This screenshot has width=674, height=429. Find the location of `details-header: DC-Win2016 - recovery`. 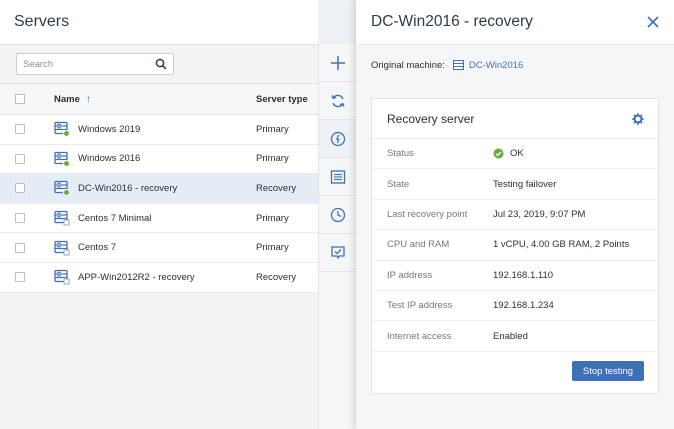

details-header: DC-Win2016 - recovery is located at coordinates (515, 22).